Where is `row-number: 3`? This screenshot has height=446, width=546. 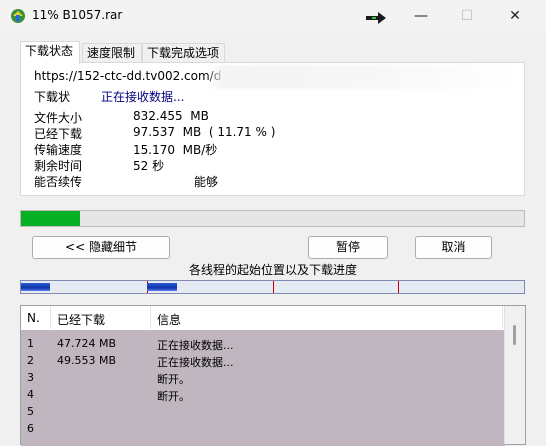 row-number: 3 is located at coordinates (30, 377).